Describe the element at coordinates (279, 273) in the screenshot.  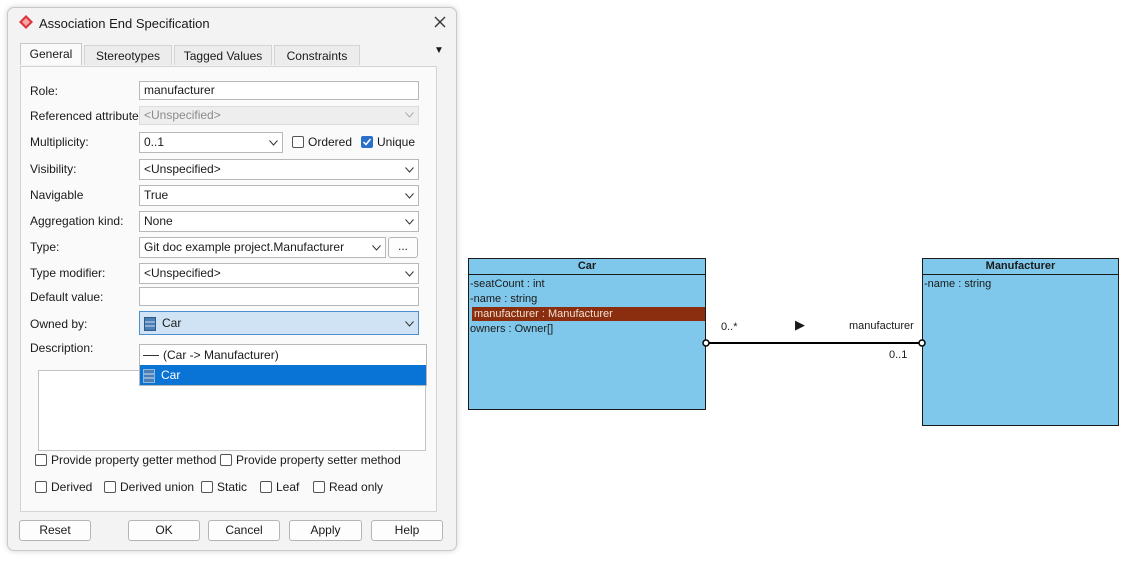
I see `type-modifier-select: <Unspecified>` at that location.